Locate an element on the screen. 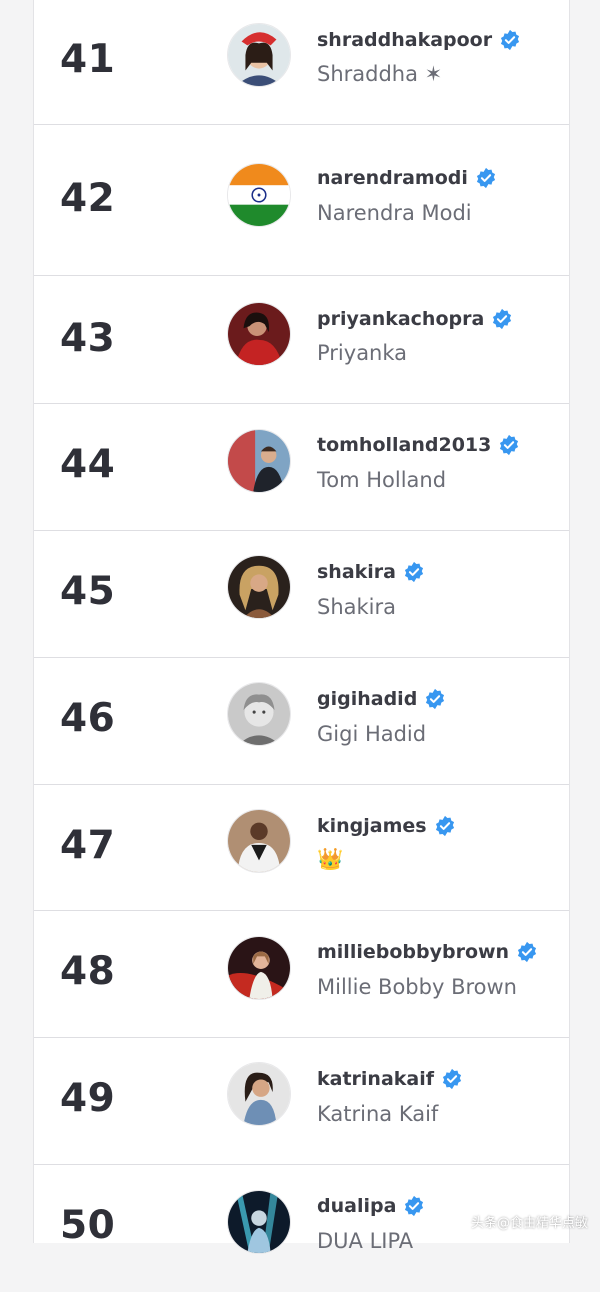 This screenshot has height=1292, width=600. username: dualipa is located at coordinates (356, 1206).